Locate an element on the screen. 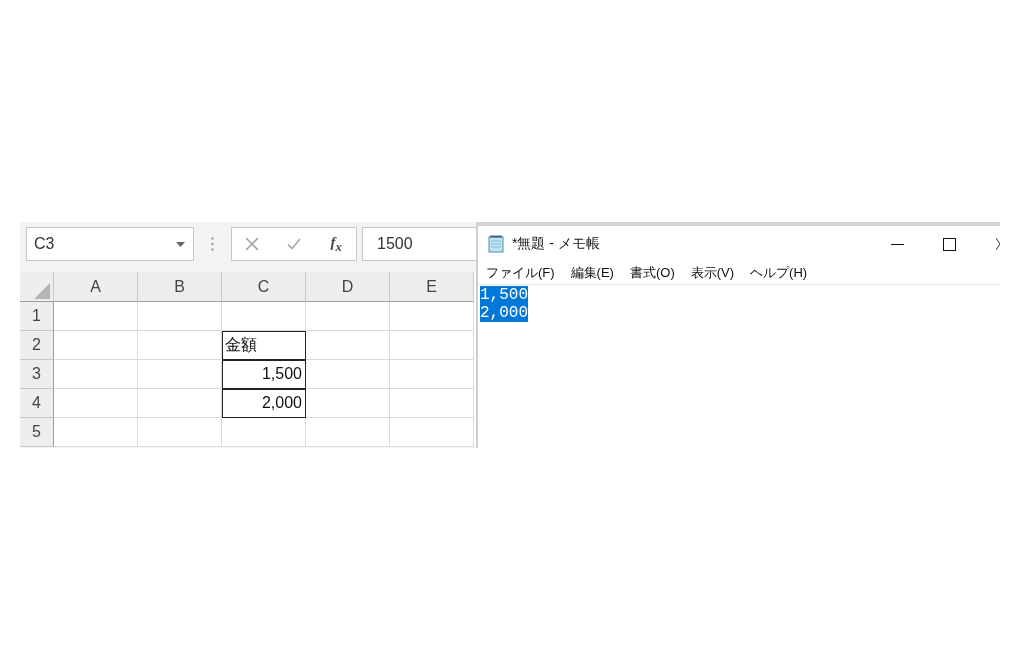 Image resolution: width=1024 pixels, height=666 pixels. formula-input: 1500 is located at coordinates (419, 244).